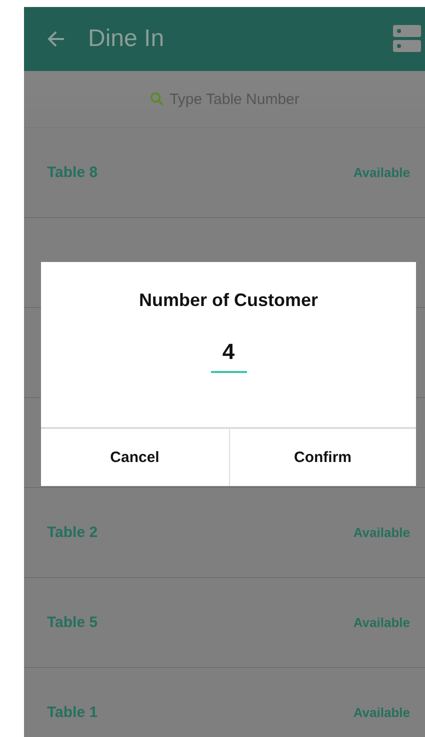  Describe the element at coordinates (224, 533) in the screenshot. I see `table-row: Table 2 Available` at that location.